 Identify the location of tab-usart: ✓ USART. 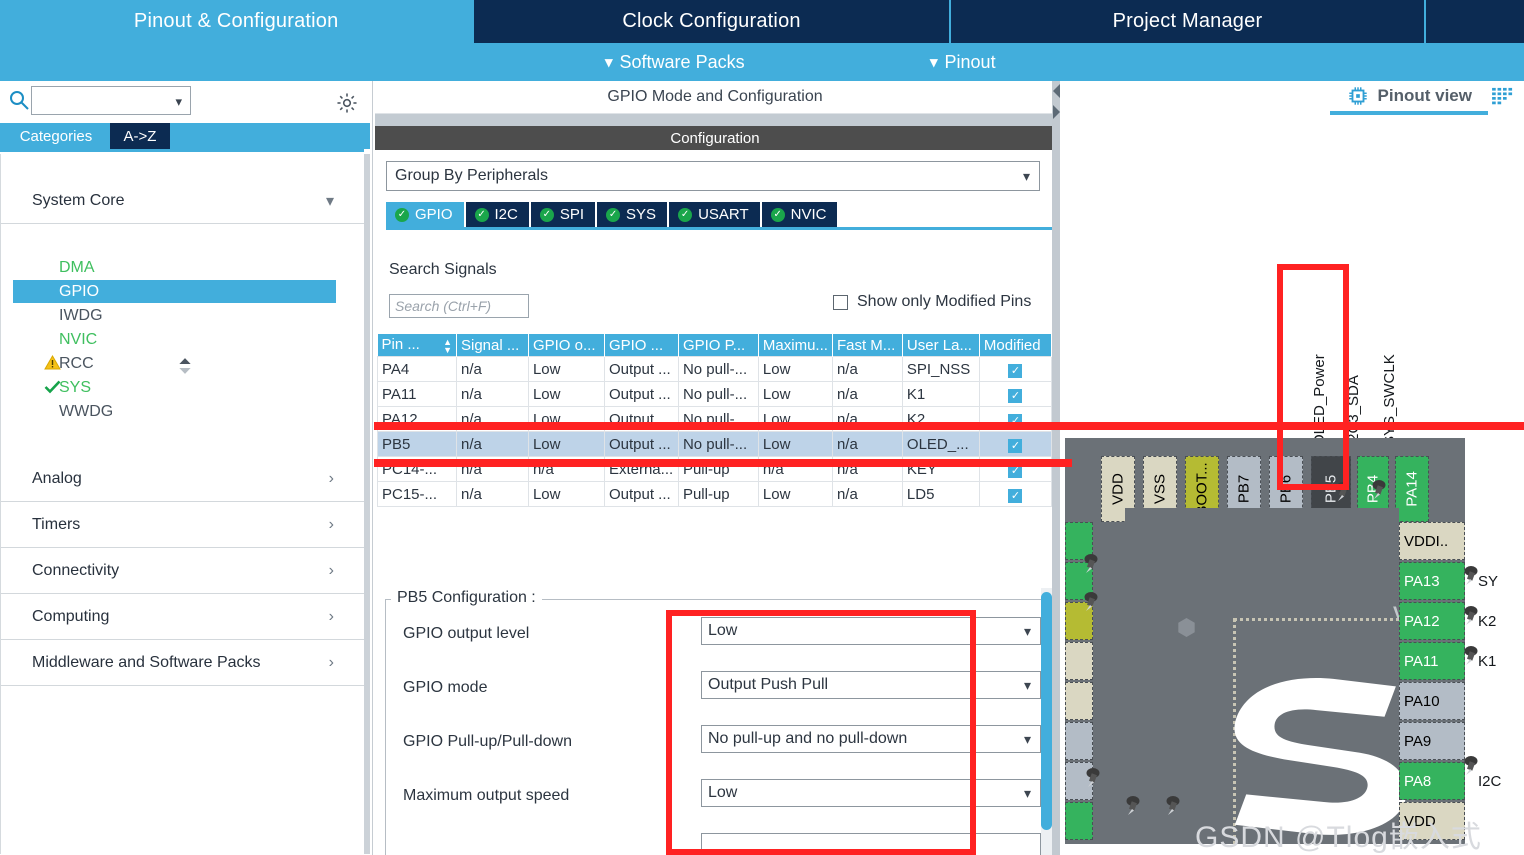
(714, 214).